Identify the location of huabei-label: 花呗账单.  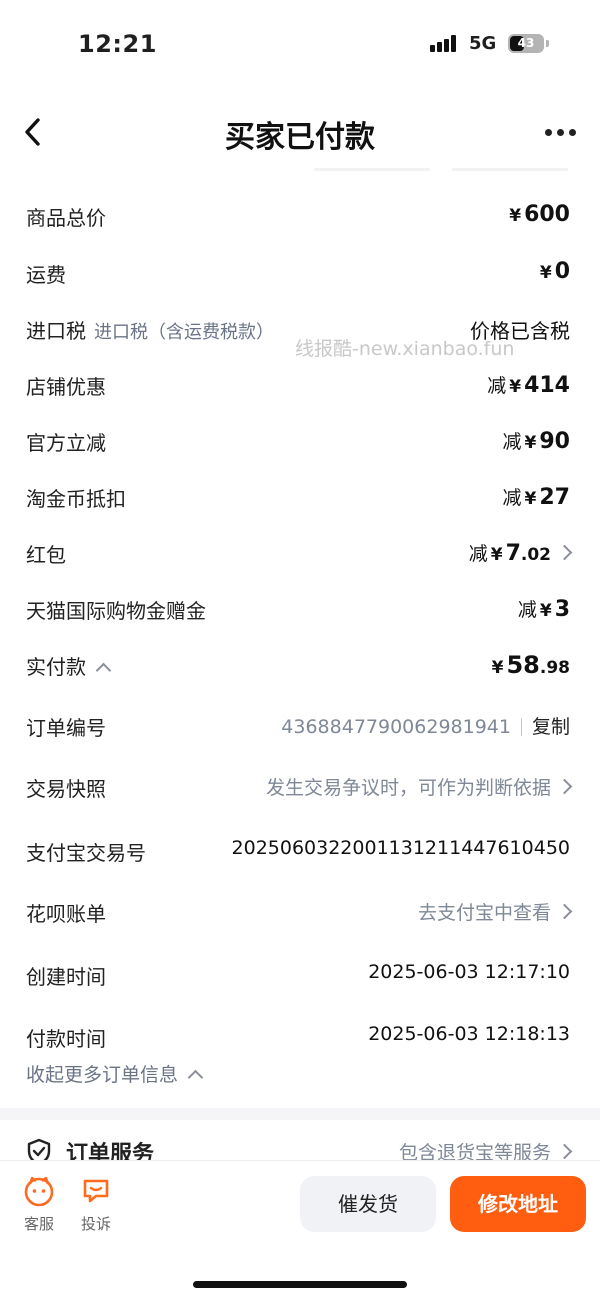
(66, 914).